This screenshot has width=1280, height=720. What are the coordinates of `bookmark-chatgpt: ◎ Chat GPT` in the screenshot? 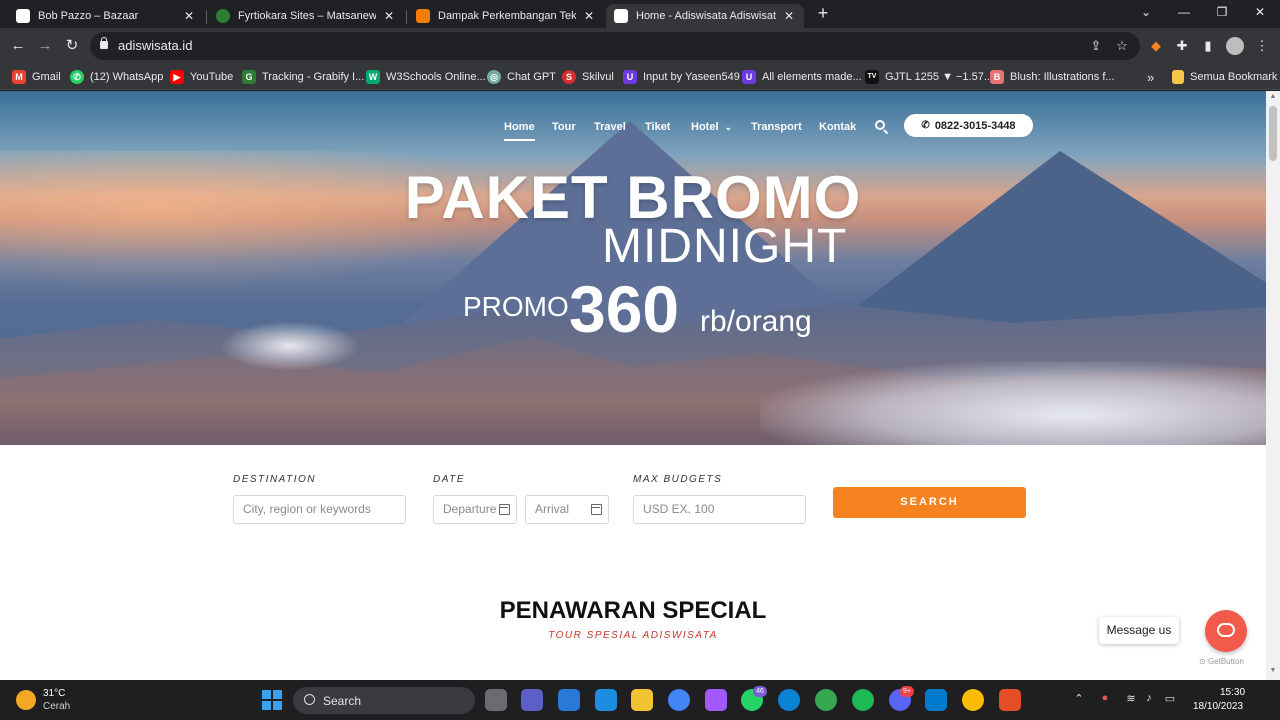 It's located at (521, 77).